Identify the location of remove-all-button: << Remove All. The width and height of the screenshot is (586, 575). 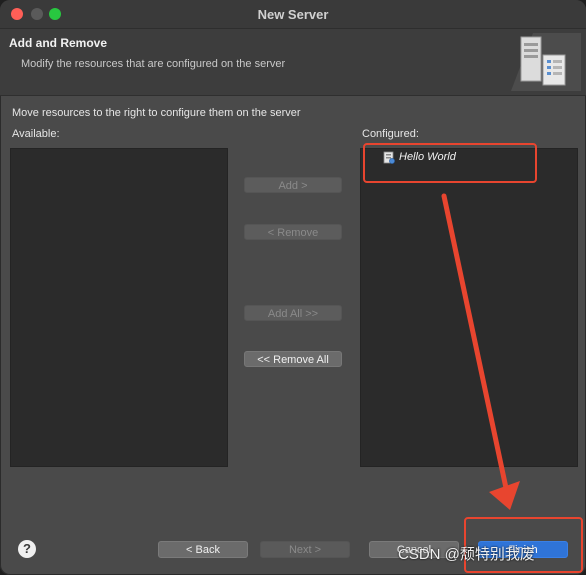
(293, 359).